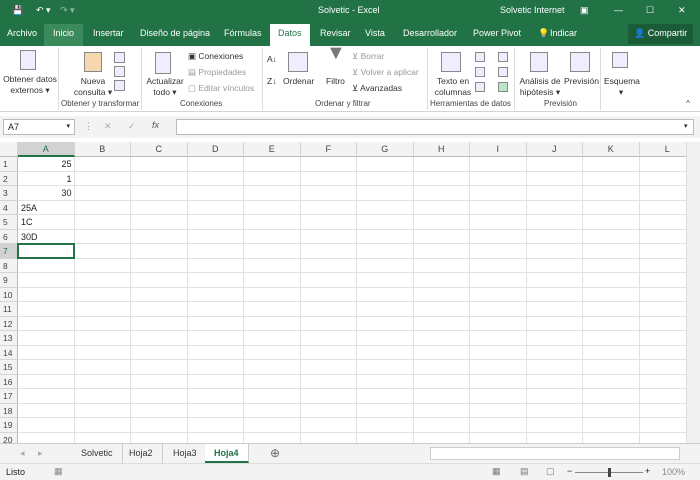 The image size is (700, 480). Describe the element at coordinates (498, 149) in the screenshot. I see `column-header: I` at that location.